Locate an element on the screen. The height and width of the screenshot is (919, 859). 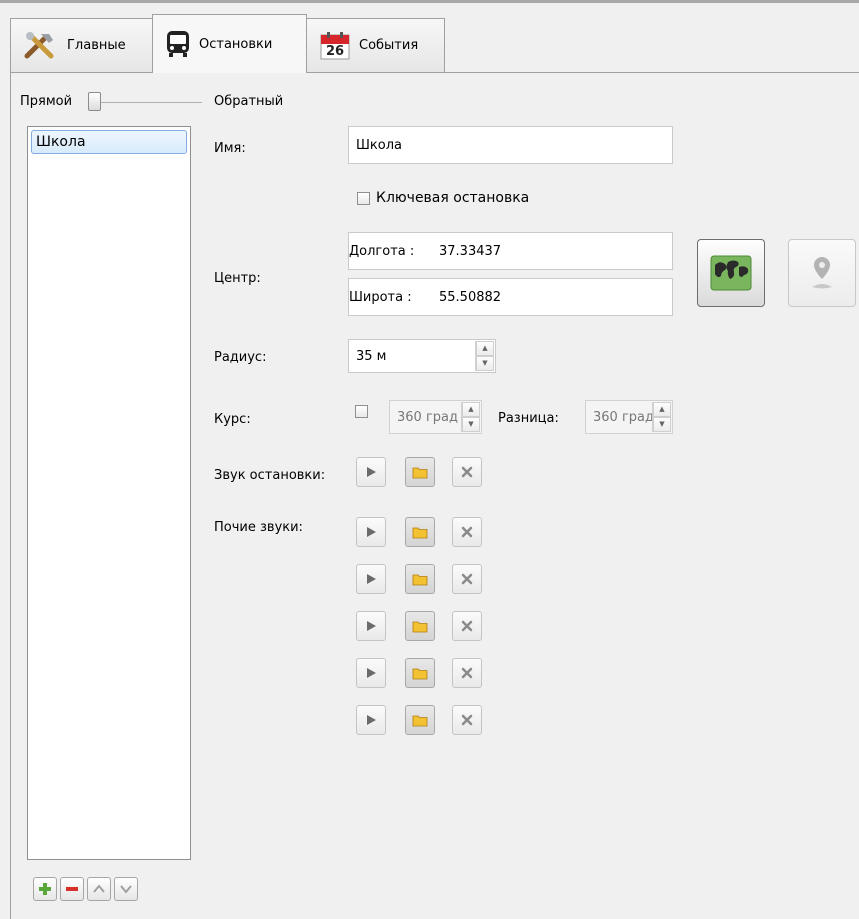
course-up-arrow-icon: ▲ is located at coordinates (471, 409).